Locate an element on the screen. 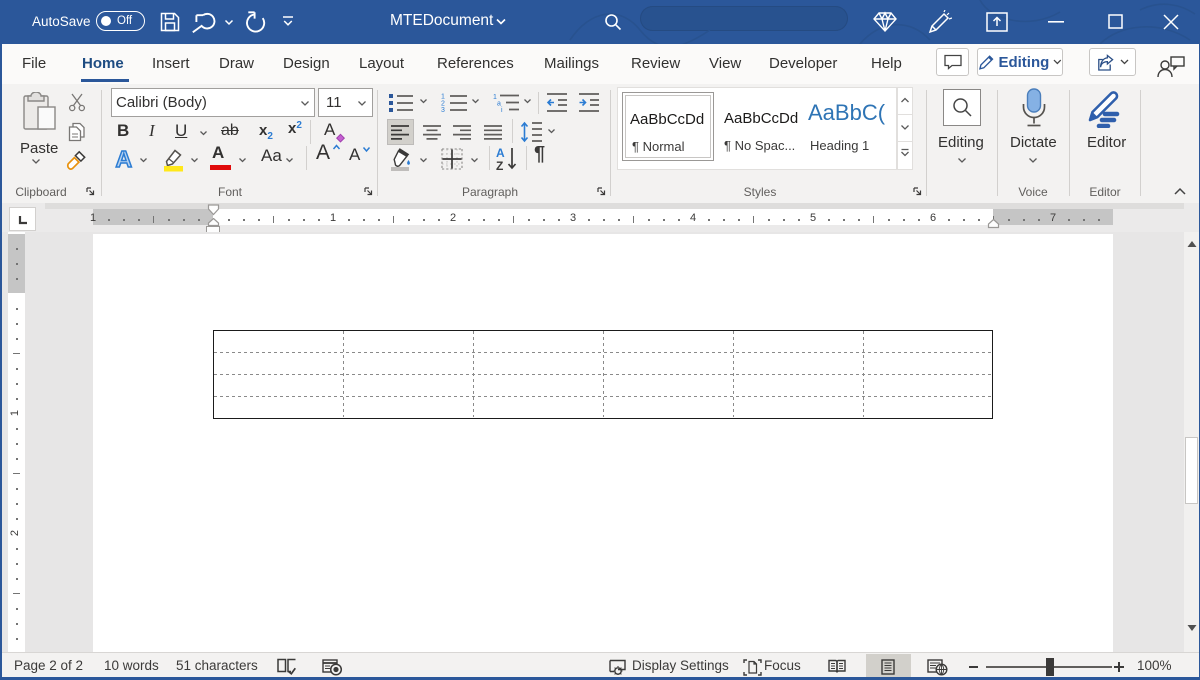 The height and width of the screenshot is (680, 1200). svg-text: 3 is located at coordinates (443, 109).